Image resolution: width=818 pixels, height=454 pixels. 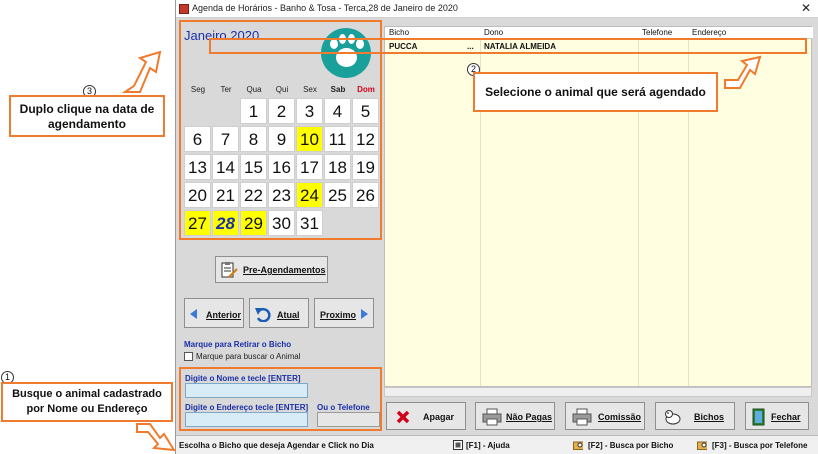 What do you see at coordinates (337, 111) in the screenshot?
I see `calendar-day: 4` at bounding box center [337, 111].